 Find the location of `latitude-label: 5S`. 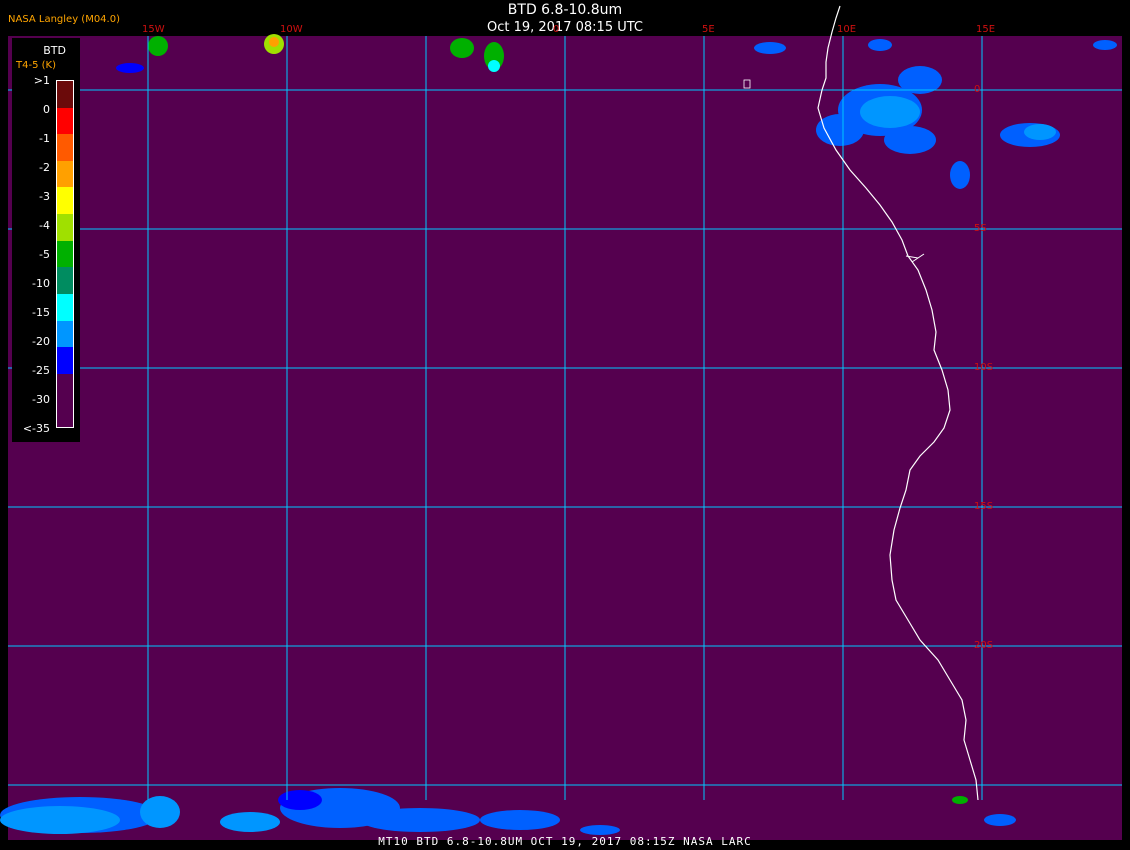

latitude-label: 5S is located at coordinates (980, 228).